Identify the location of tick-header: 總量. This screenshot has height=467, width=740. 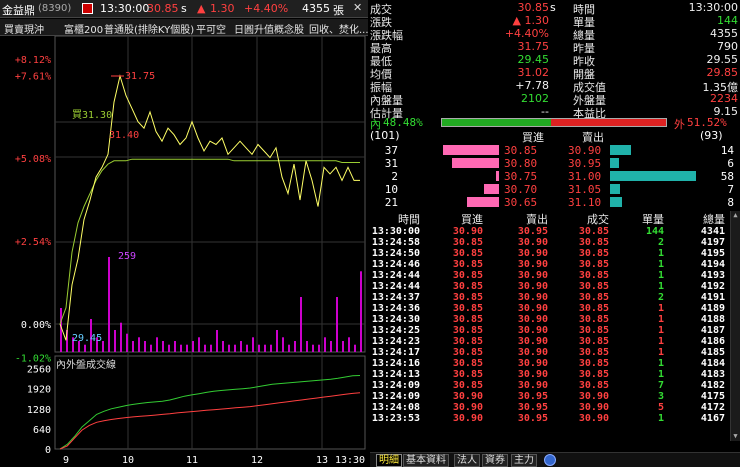
(714, 219).